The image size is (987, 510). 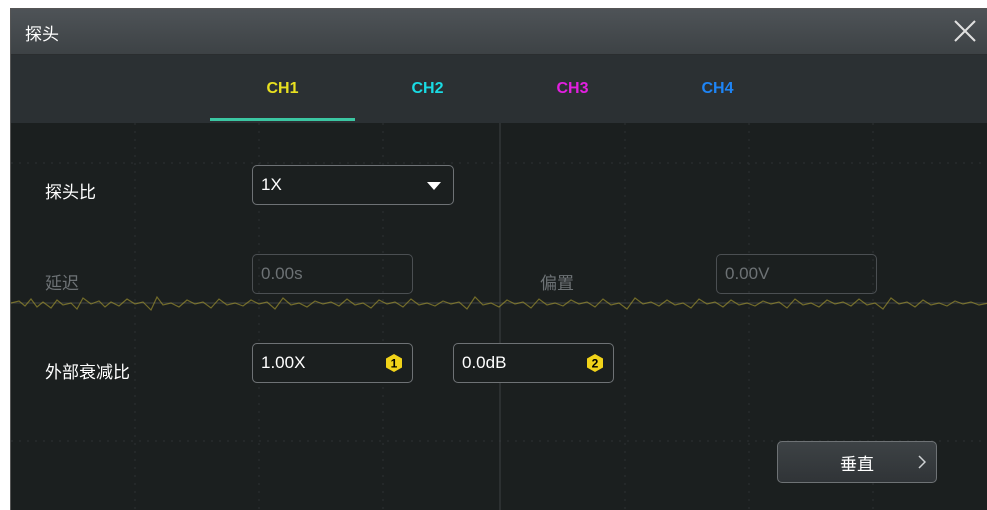 What do you see at coordinates (353, 185) in the screenshot?
I see `probe-ratio-select: 1X` at bounding box center [353, 185].